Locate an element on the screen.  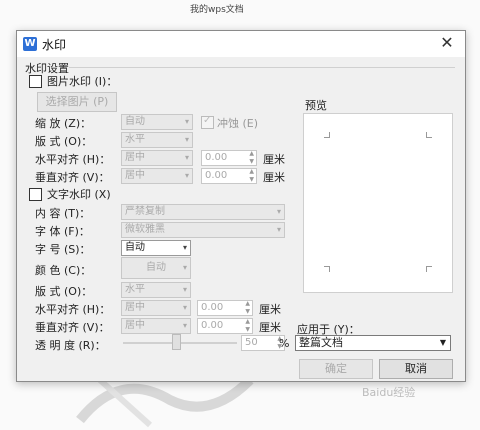
text-layout-label: 版 式 (O)： is located at coordinates (64, 291).